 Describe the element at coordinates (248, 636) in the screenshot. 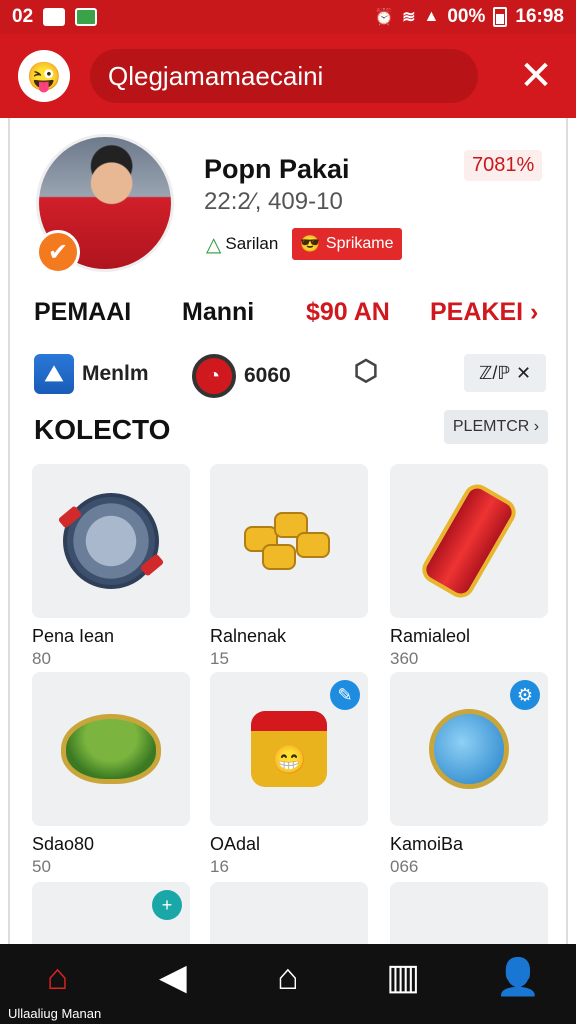

I see `card-name: Ralnenak` at that location.